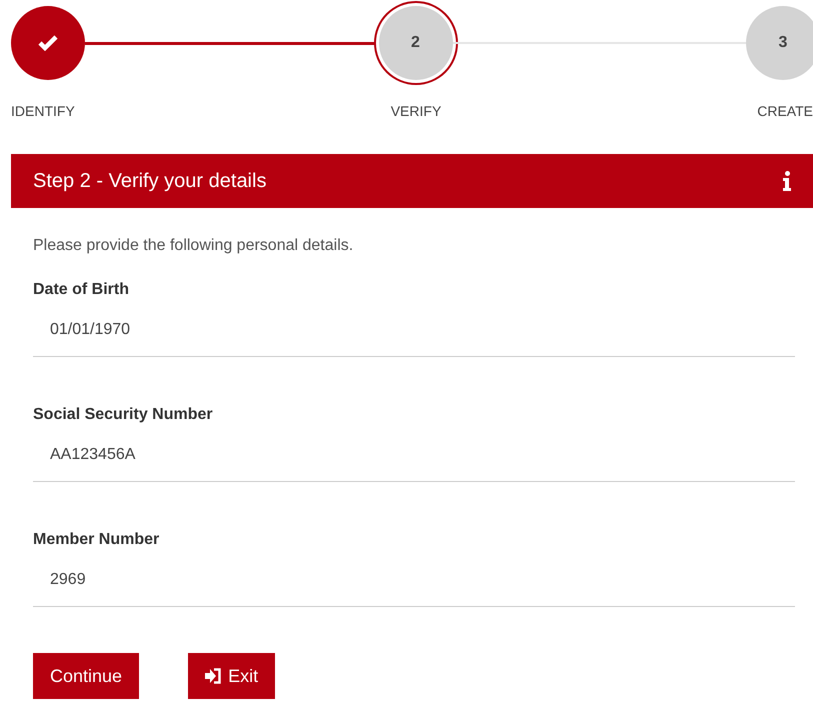 This screenshot has width=813, height=724. What do you see at coordinates (193, 246) in the screenshot?
I see `intro-text: Please provide the following personal details.` at bounding box center [193, 246].